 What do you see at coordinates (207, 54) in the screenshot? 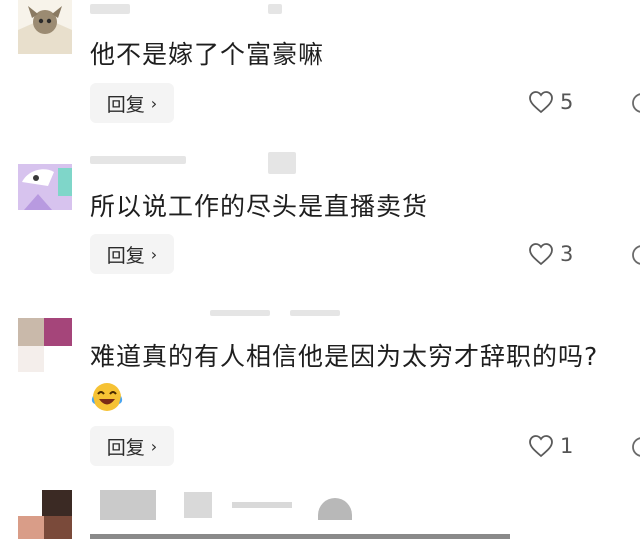
I see `comment-text: 他不是嫁了个富豪嘛` at bounding box center [207, 54].